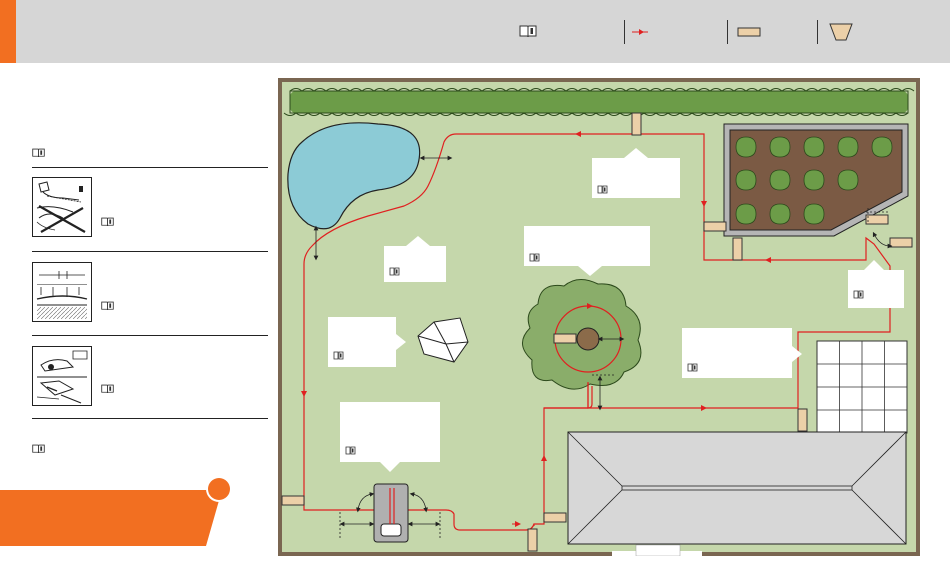  I want to click on peg-symbol-icon, so click(749, 32).